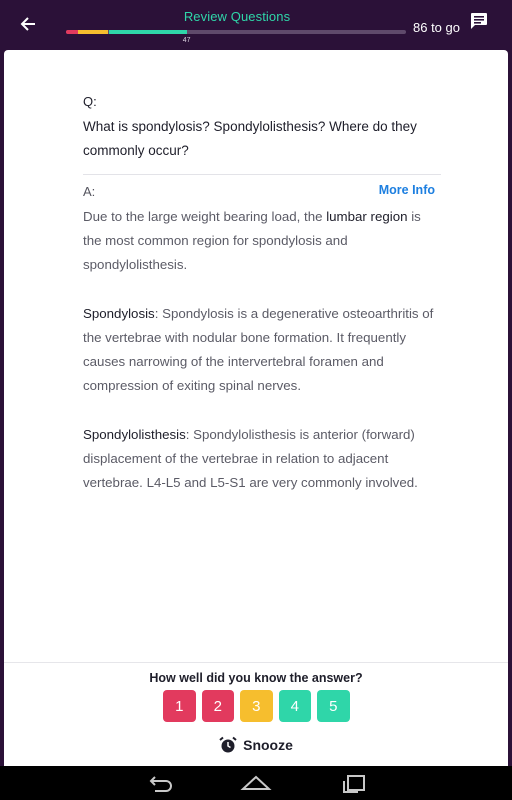 Image resolution: width=512 pixels, height=800 pixels. I want to click on answer-highlight: Spondylolisthesis, so click(134, 434).